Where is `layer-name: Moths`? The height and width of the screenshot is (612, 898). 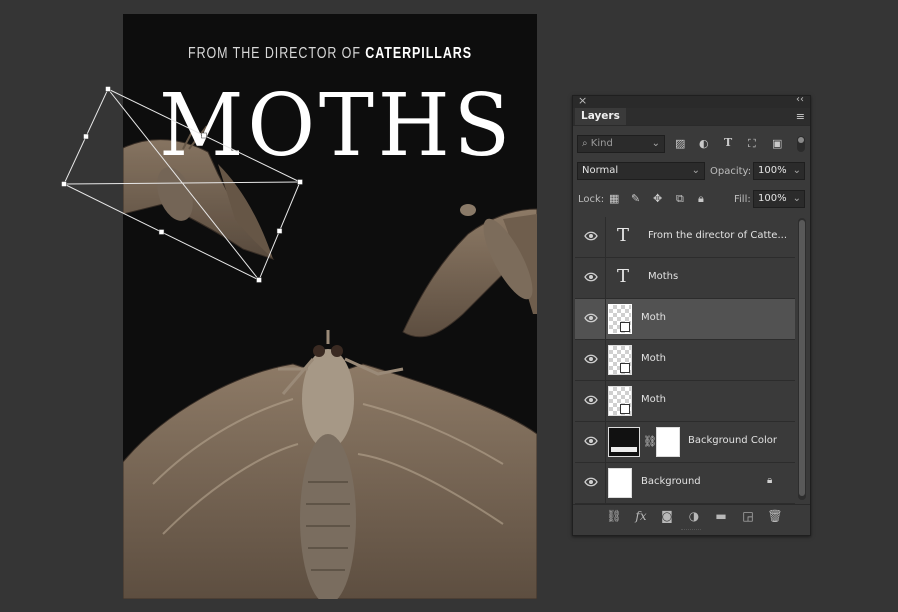 layer-name: Moths is located at coordinates (663, 276).